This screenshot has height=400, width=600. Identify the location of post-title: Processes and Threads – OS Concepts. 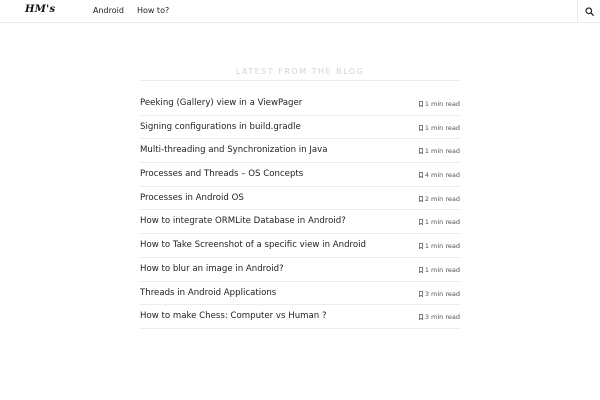
(221, 174).